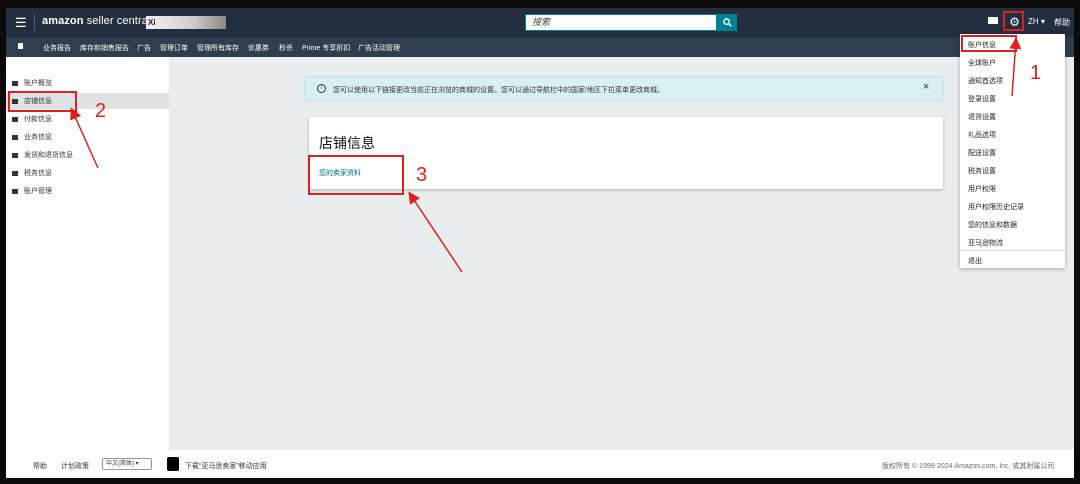 This screenshot has width=1080, height=484. I want to click on arrow-to-seller-profile, so click(435, 232).